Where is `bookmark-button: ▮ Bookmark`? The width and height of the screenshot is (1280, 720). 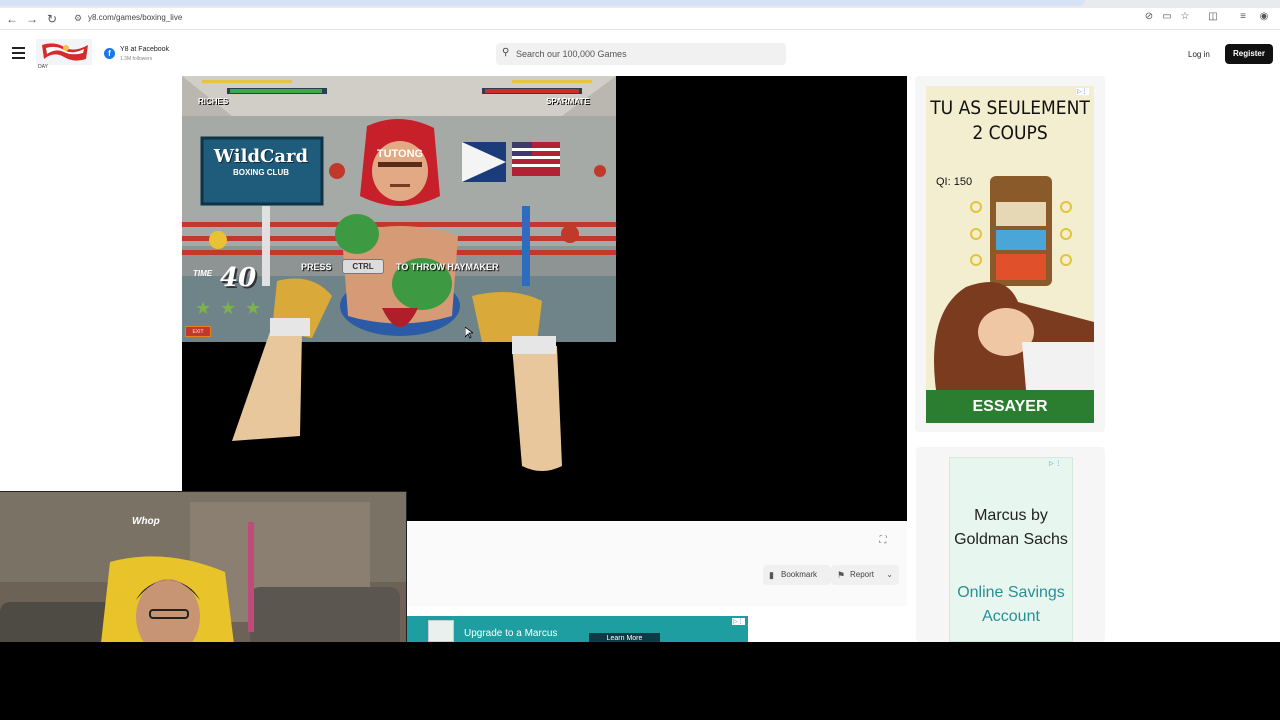 bookmark-button: ▮ Bookmark is located at coordinates (797, 575).